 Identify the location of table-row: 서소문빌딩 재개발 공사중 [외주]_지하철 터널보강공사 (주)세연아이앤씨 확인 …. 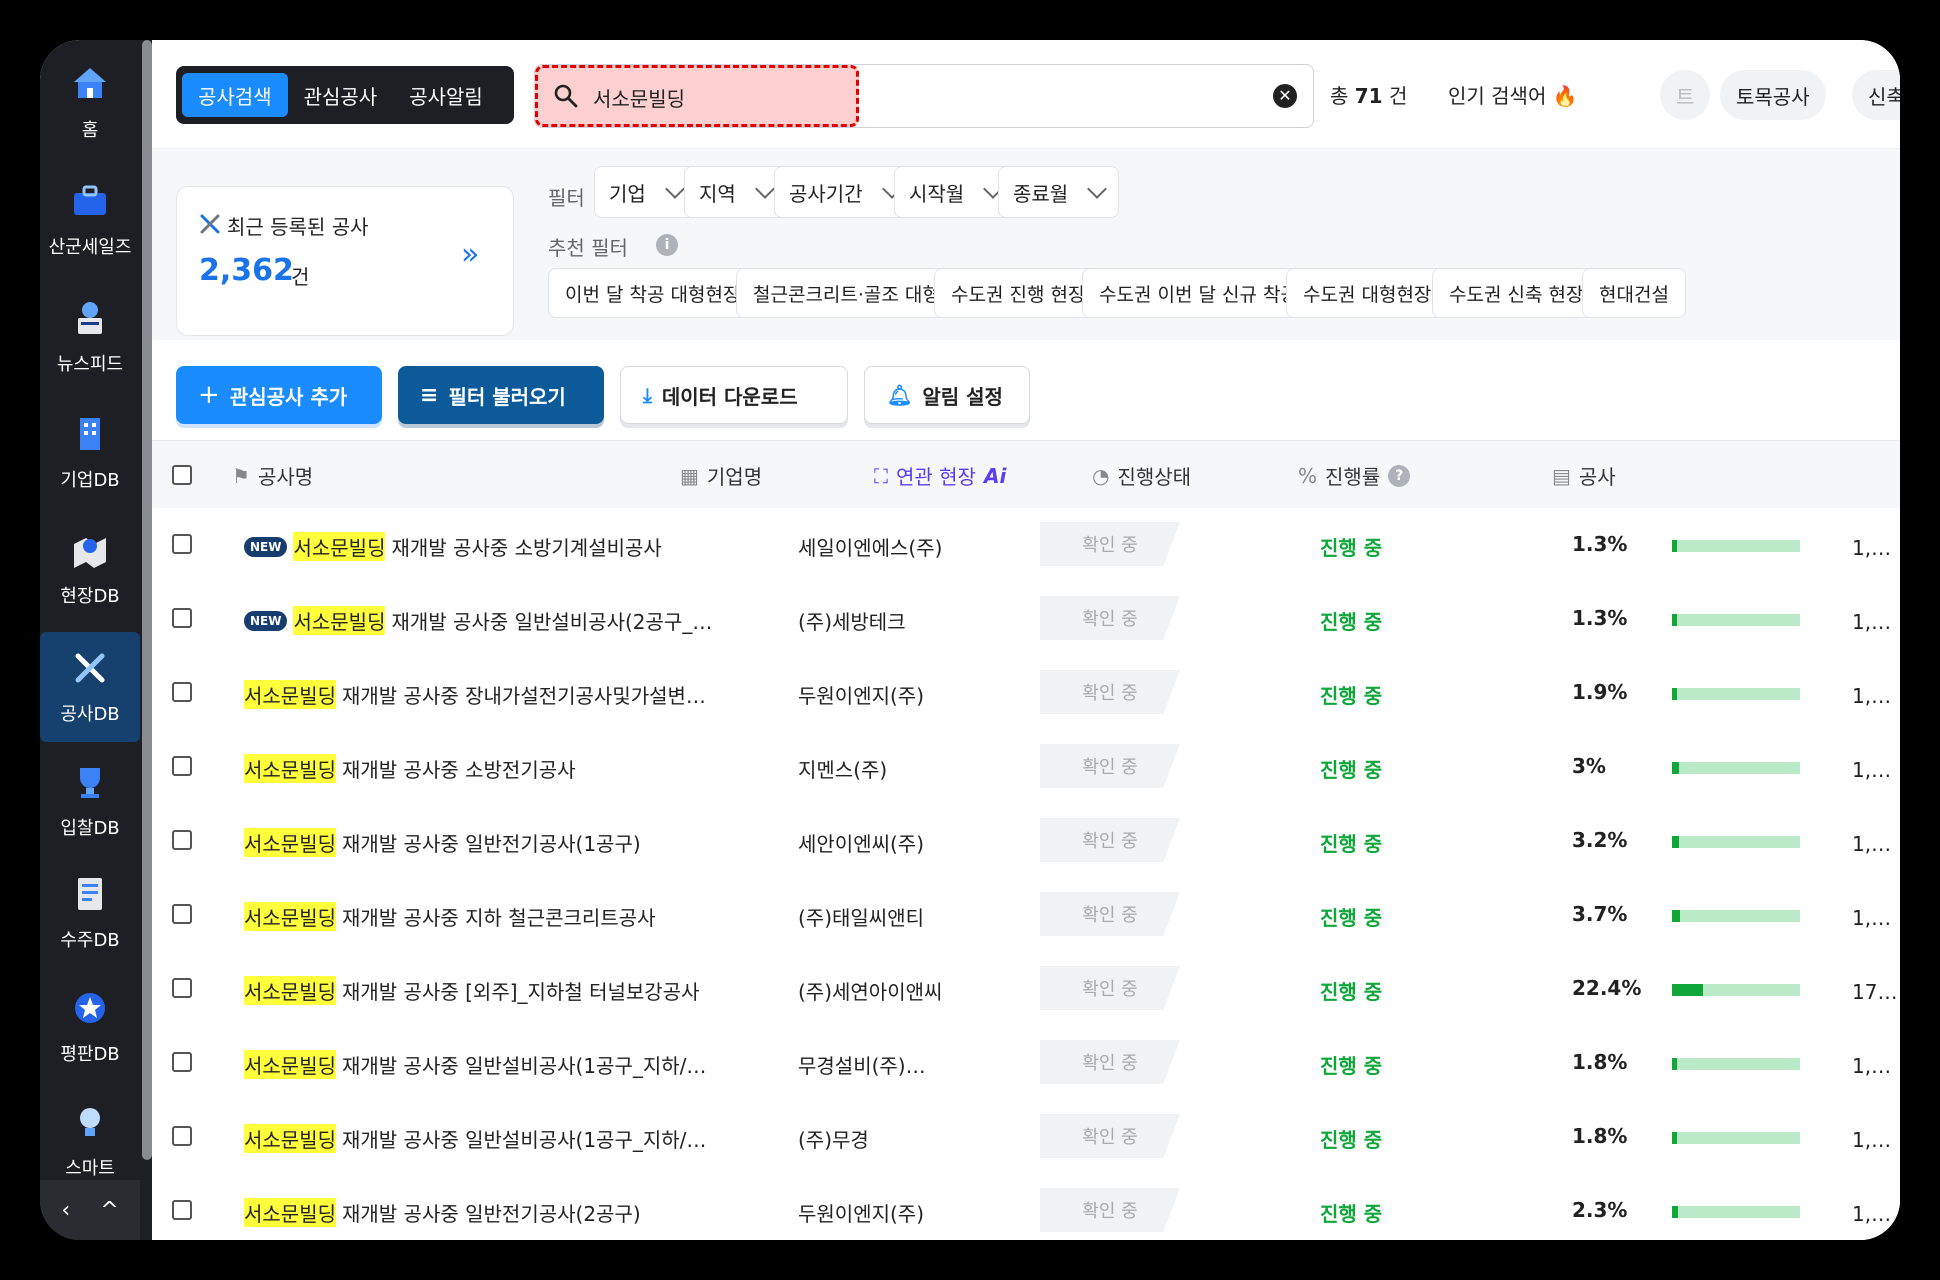
(1026, 989).